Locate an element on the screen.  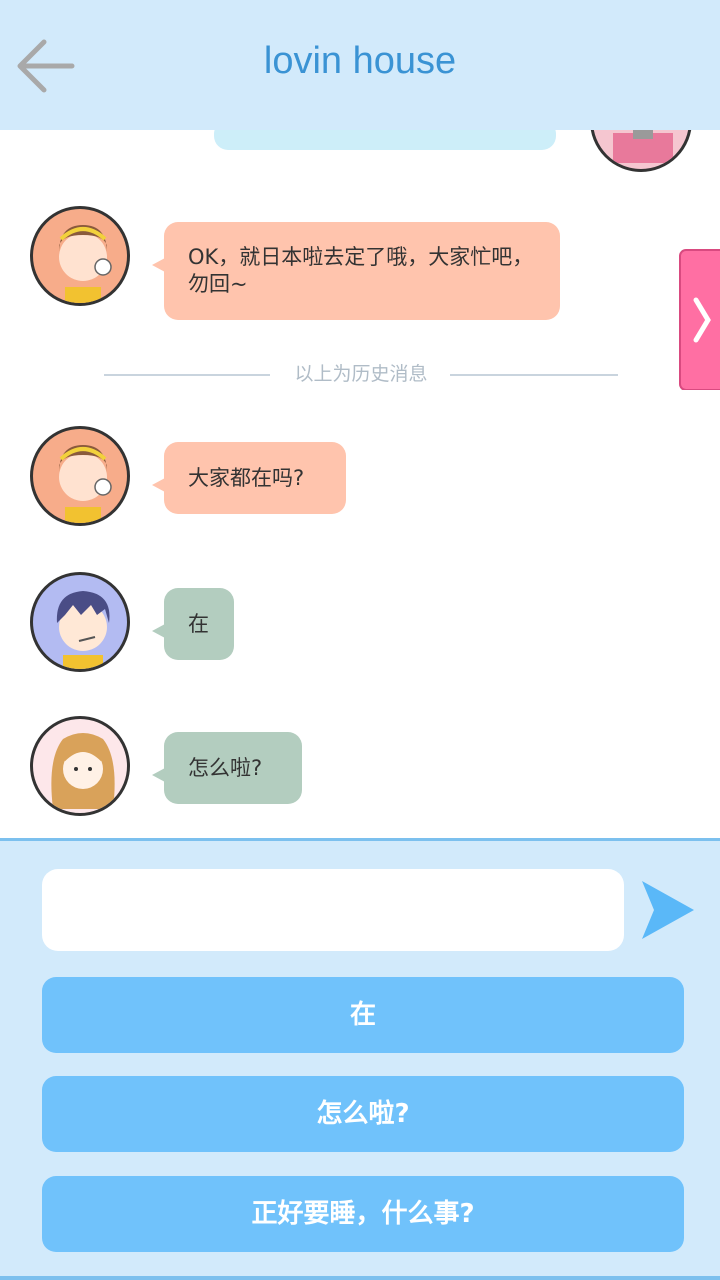
message-input is located at coordinates (333, 910).